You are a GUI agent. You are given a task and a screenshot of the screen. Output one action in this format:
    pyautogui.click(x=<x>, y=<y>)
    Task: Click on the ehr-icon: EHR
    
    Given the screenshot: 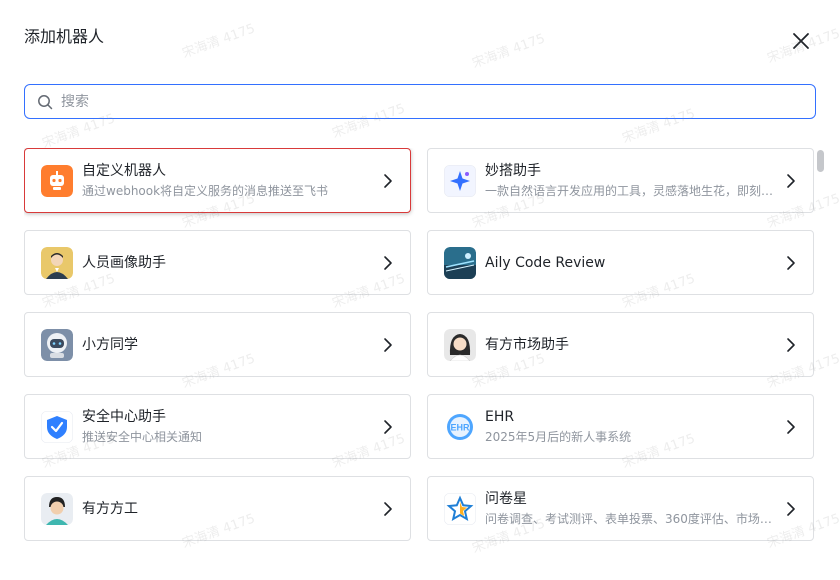 What is the action you would take?
    pyautogui.click(x=460, y=426)
    